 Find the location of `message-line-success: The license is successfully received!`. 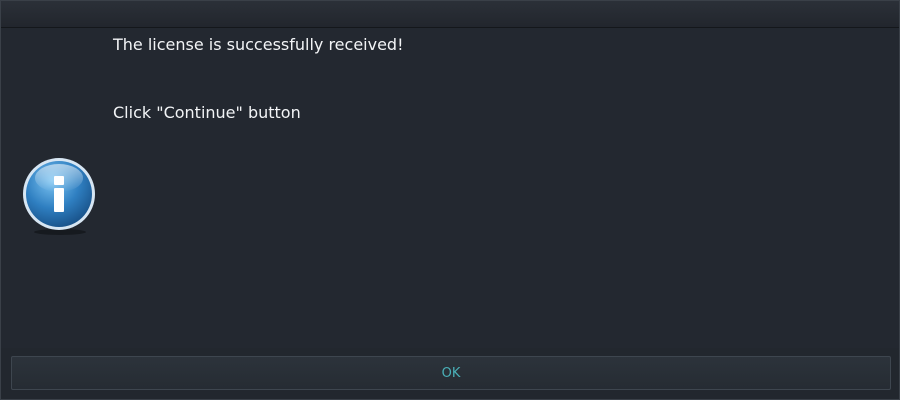

message-line-success: The license is successfully received! is located at coordinates (258, 44).